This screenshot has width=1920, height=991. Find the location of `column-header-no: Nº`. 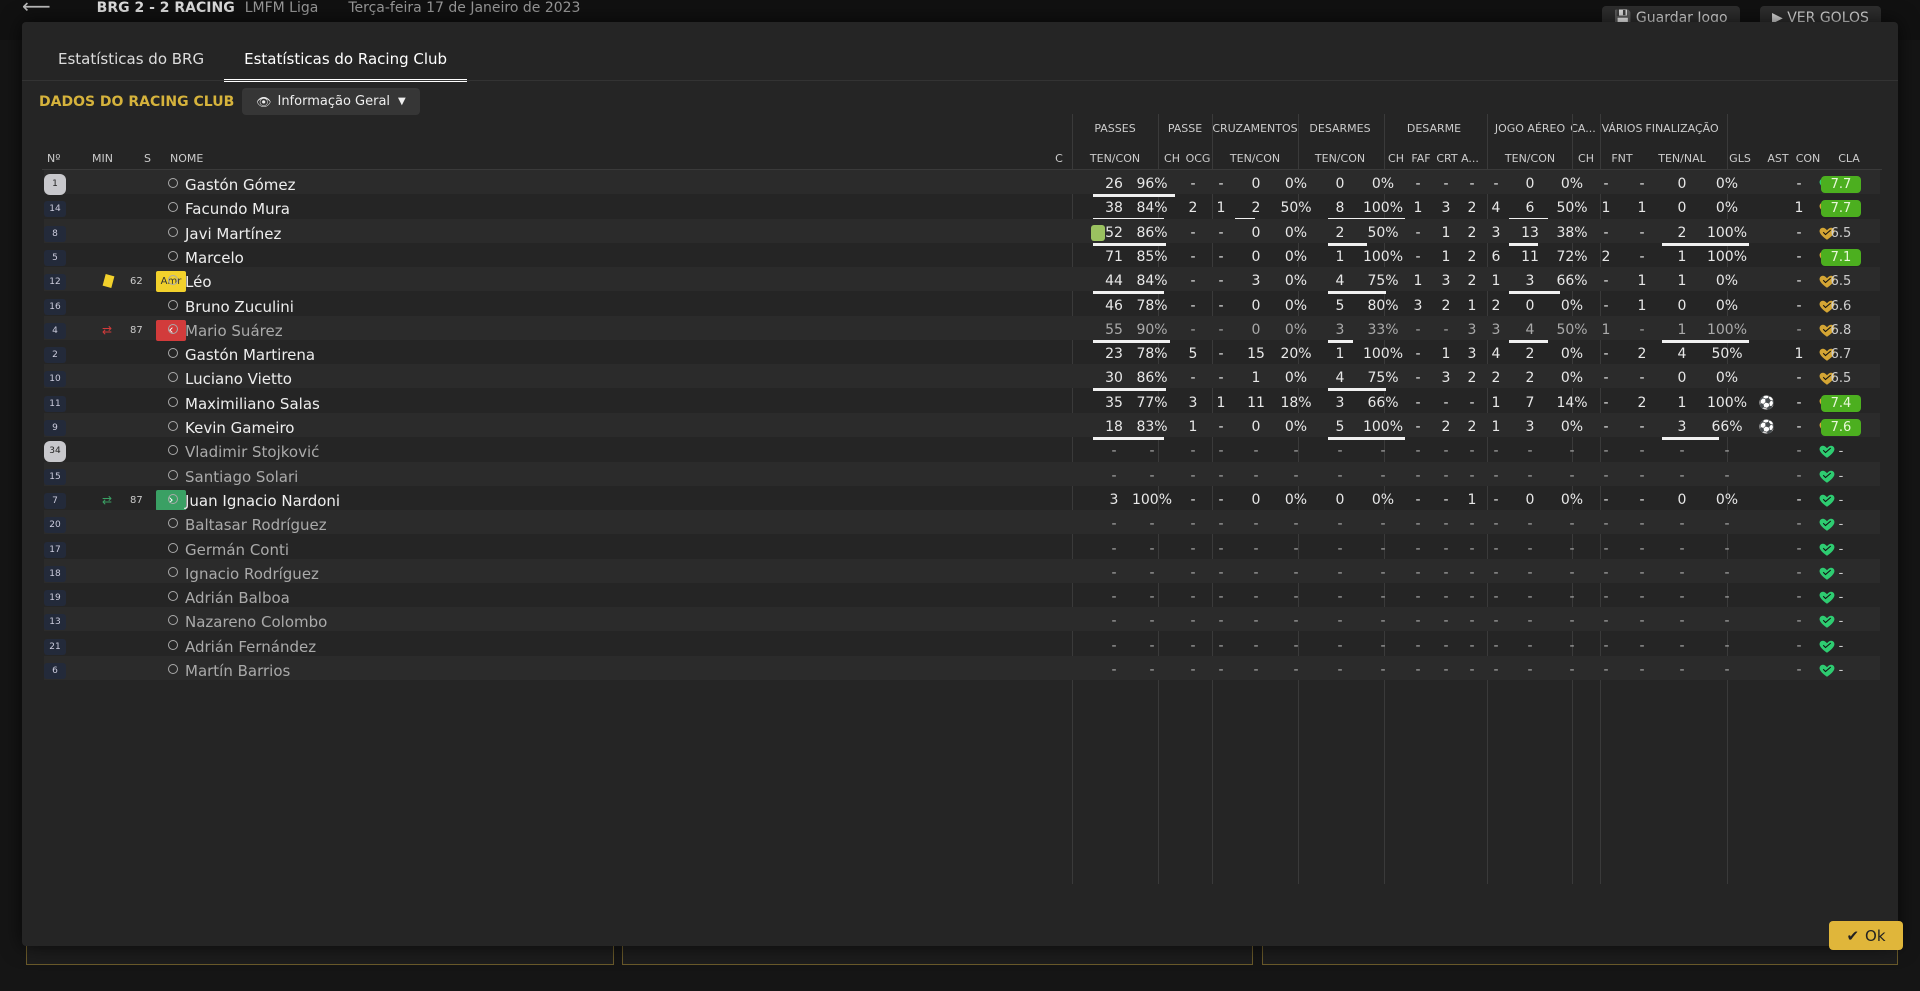

column-header-no: Nº is located at coordinates (53, 158).